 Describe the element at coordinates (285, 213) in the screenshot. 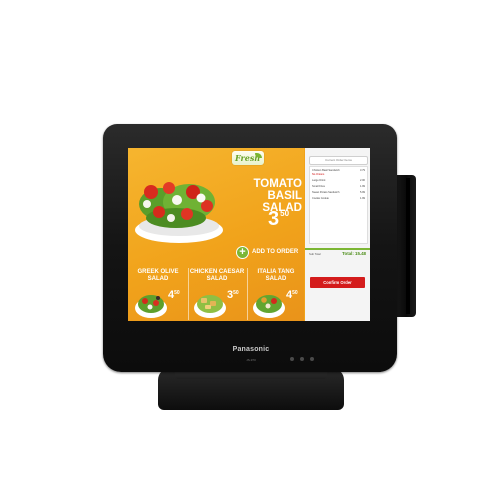

I see `featured-price-cents: 50` at that location.